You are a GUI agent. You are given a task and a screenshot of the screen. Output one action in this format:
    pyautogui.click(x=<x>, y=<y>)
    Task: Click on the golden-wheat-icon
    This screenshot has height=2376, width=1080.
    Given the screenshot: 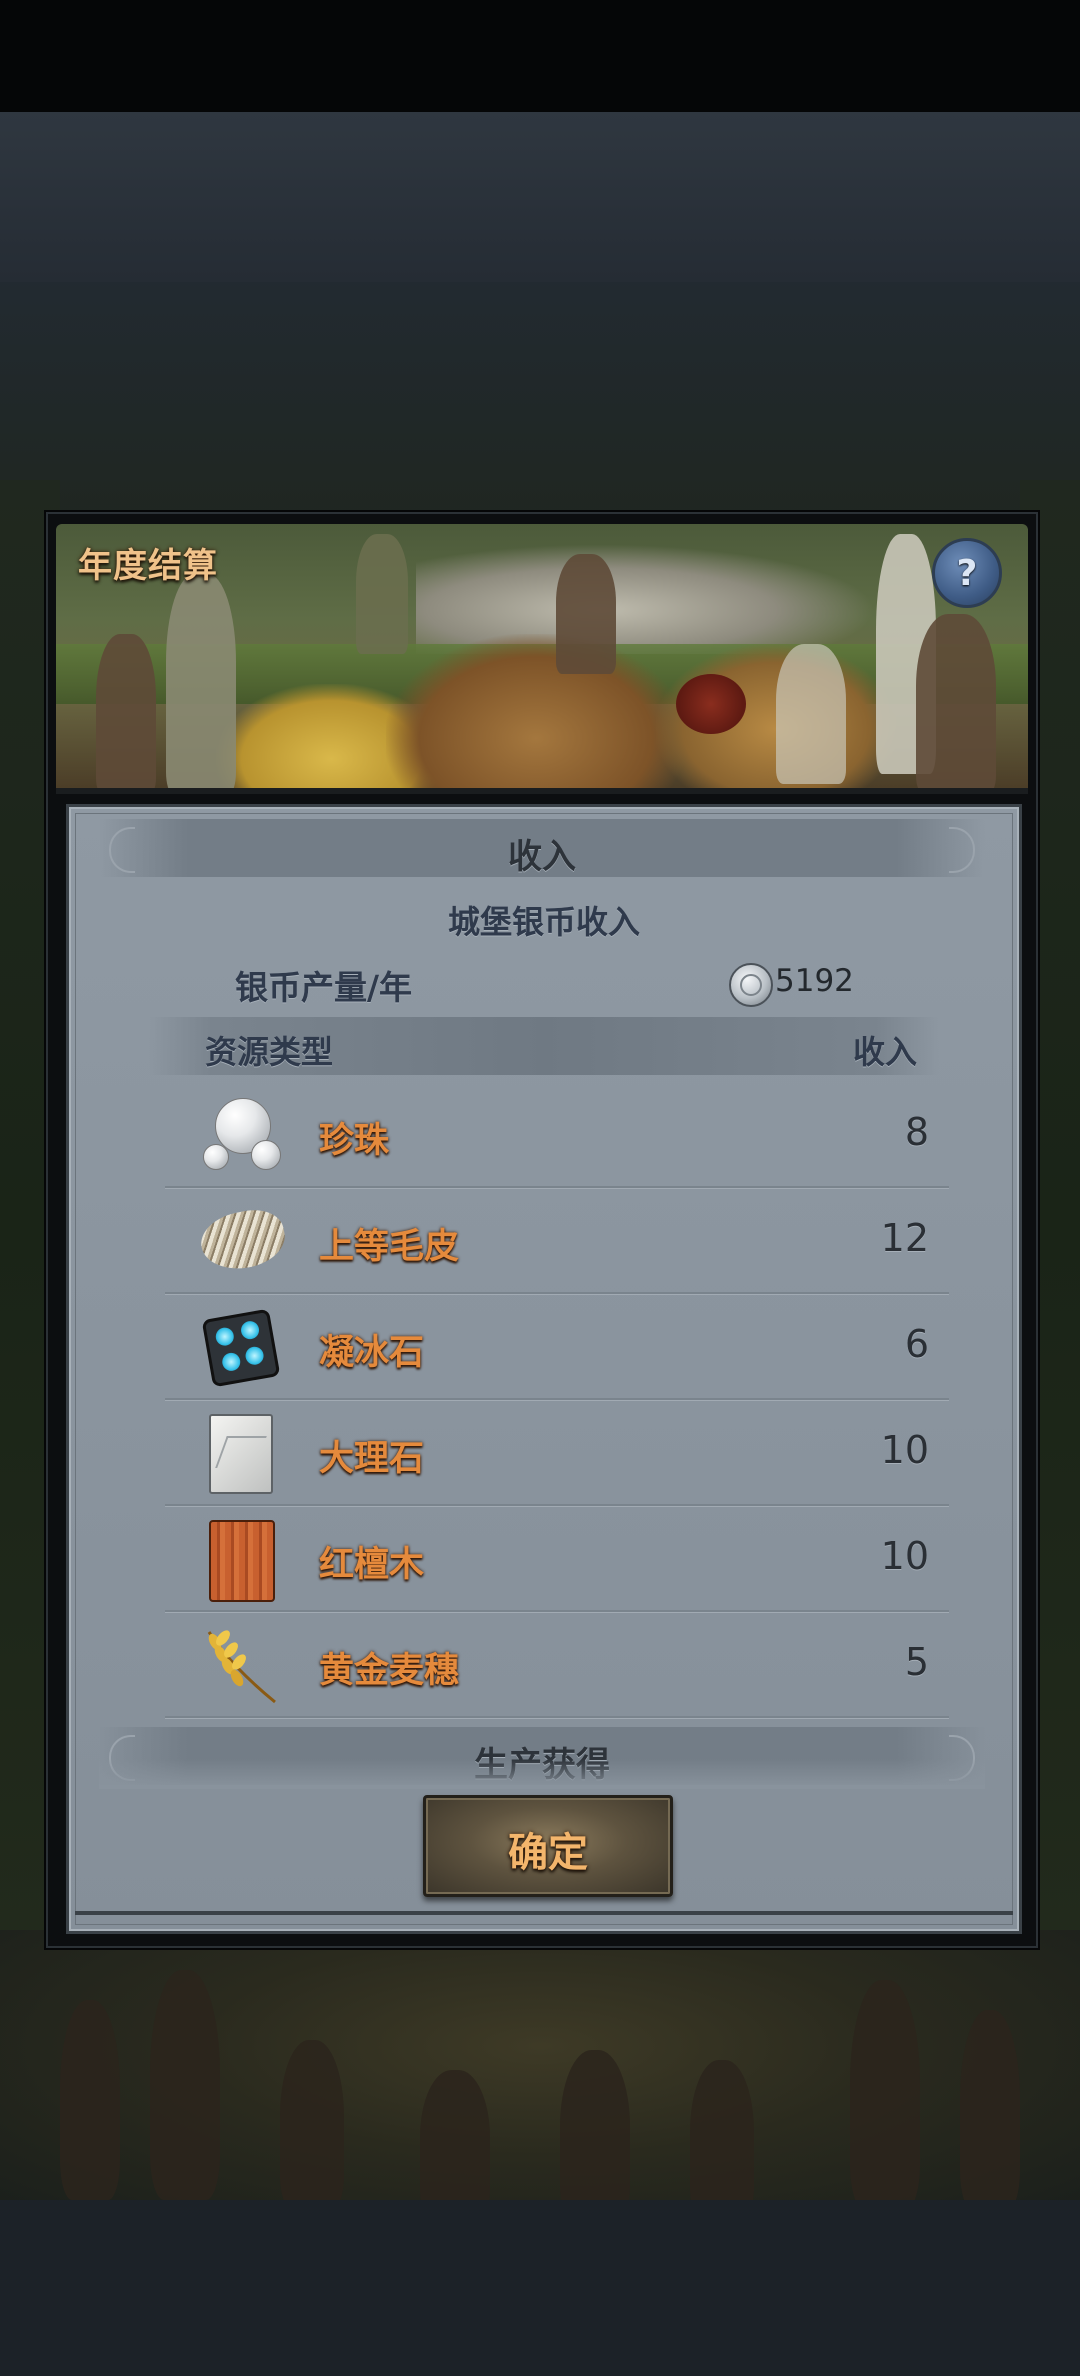 What is the action you would take?
    pyautogui.click(x=239, y=1665)
    